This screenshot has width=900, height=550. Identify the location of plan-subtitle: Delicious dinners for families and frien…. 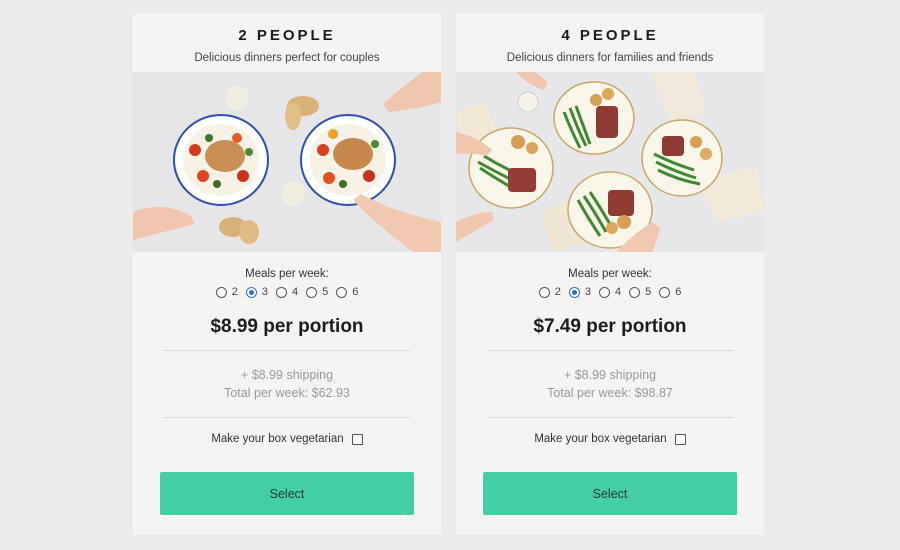
(610, 58).